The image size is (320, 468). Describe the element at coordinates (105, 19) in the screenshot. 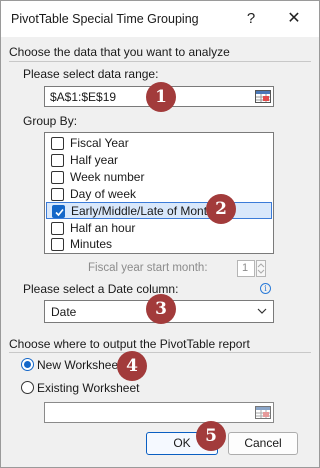

I see `window-title: PivotTable Special Time Grouping` at that location.